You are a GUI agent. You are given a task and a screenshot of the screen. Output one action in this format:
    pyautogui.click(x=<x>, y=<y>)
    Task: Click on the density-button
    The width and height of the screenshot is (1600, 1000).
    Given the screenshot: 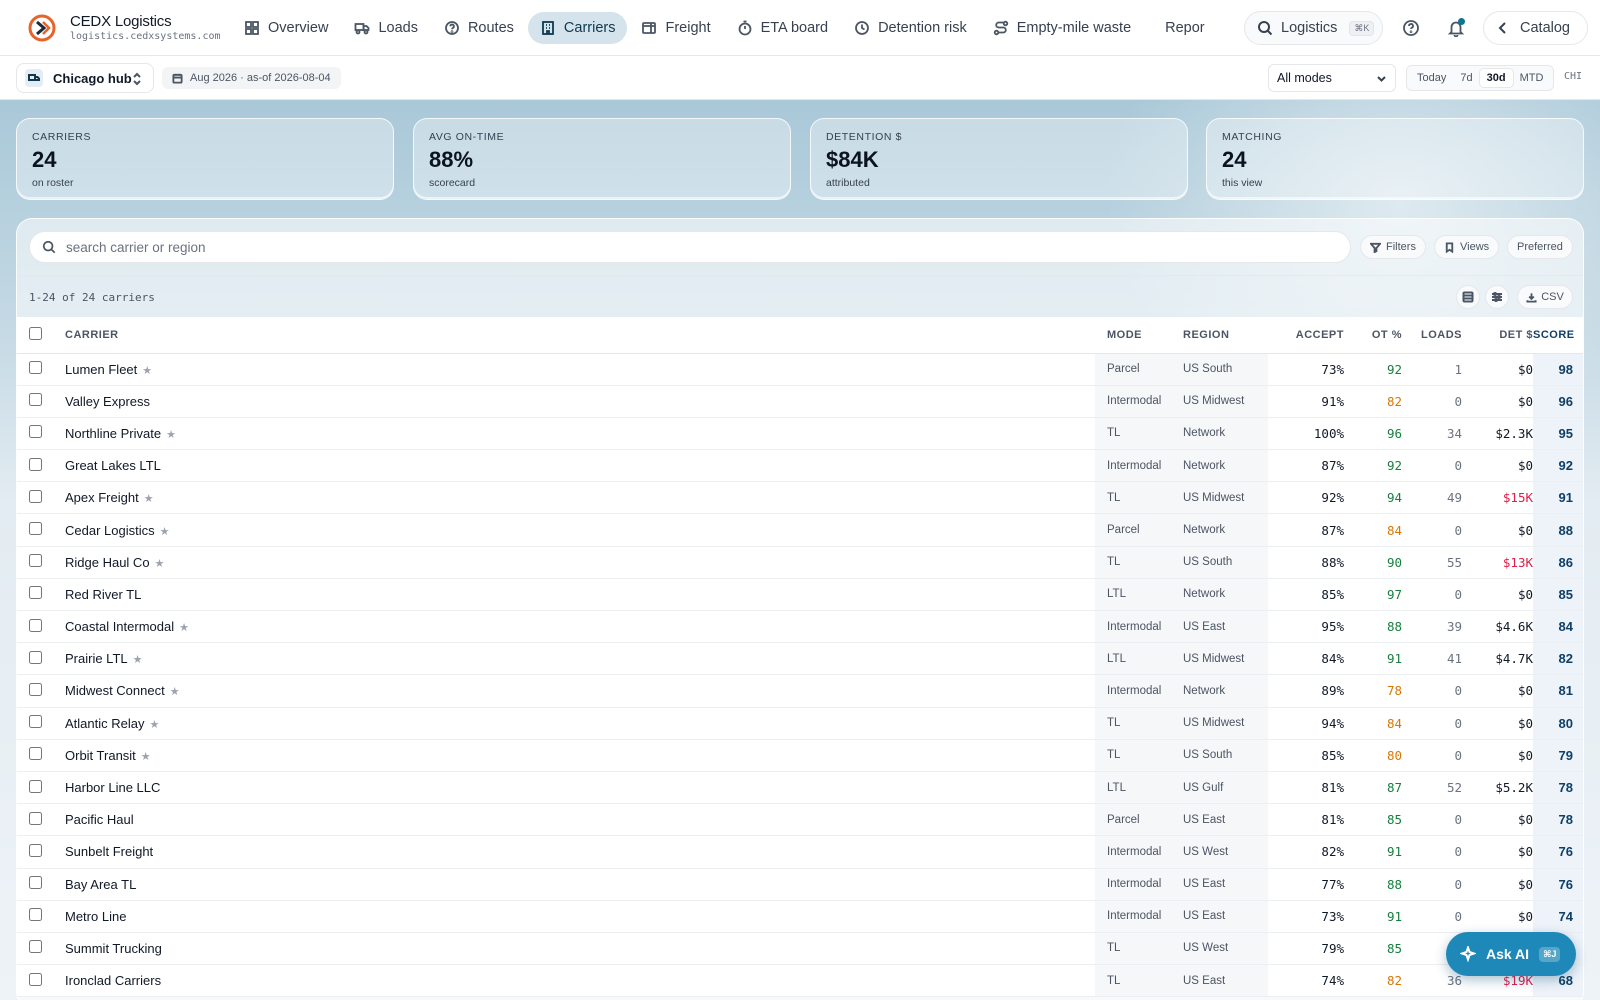 What is the action you would take?
    pyautogui.click(x=1468, y=297)
    